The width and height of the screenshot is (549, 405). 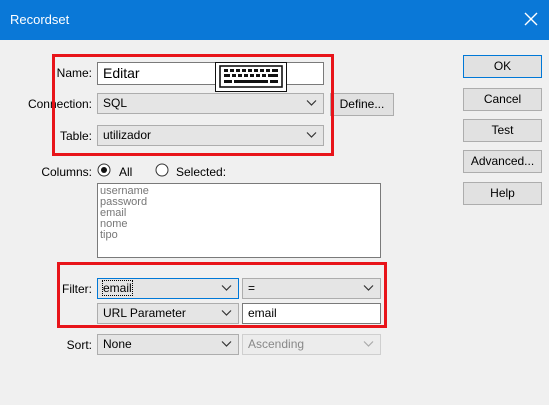 What do you see at coordinates (210, 103) in the screenshot?
I see `connection-select: SQL` at bounding box center [210, 103].